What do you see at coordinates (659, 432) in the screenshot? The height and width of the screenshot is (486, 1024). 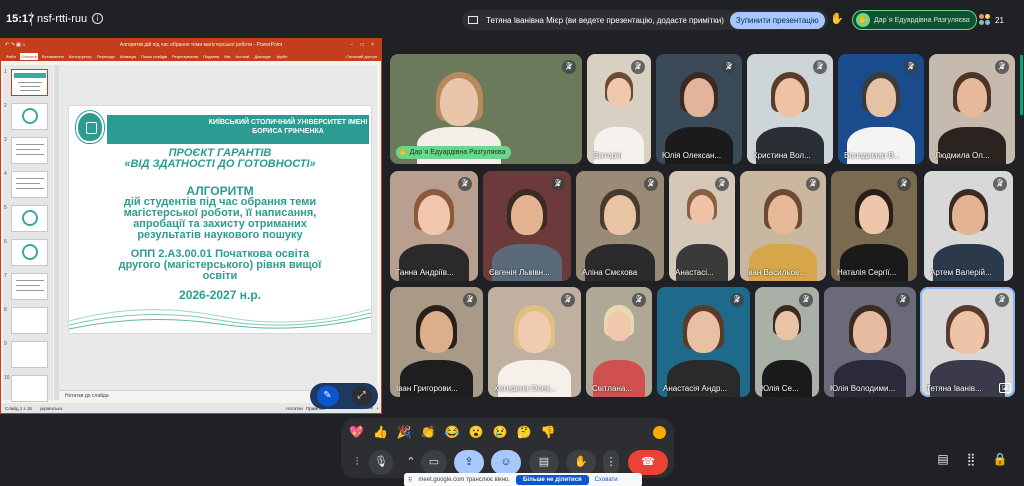 I see `more-reactions-icon` at bounding box center [659, 432].